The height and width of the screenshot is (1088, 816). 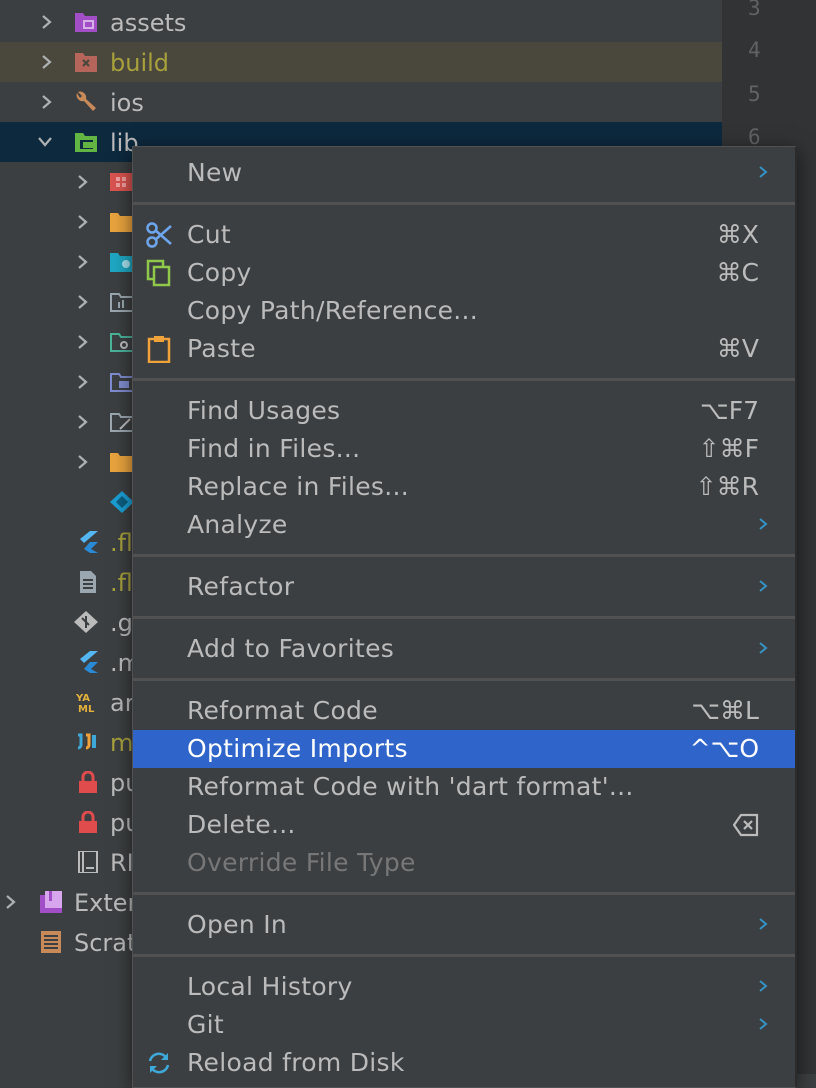 I want to click on menu-item-label: Open In, so click(x=237, y=924).